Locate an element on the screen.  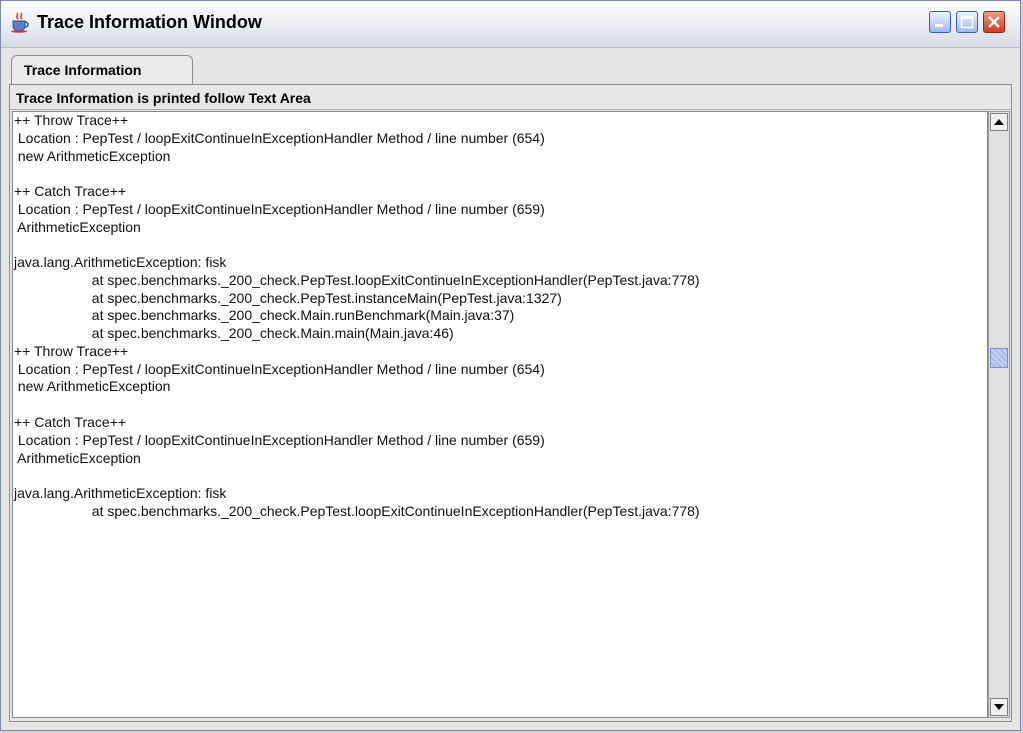
tab-trace-information: Trace Information is located at coordinates (102, 70).